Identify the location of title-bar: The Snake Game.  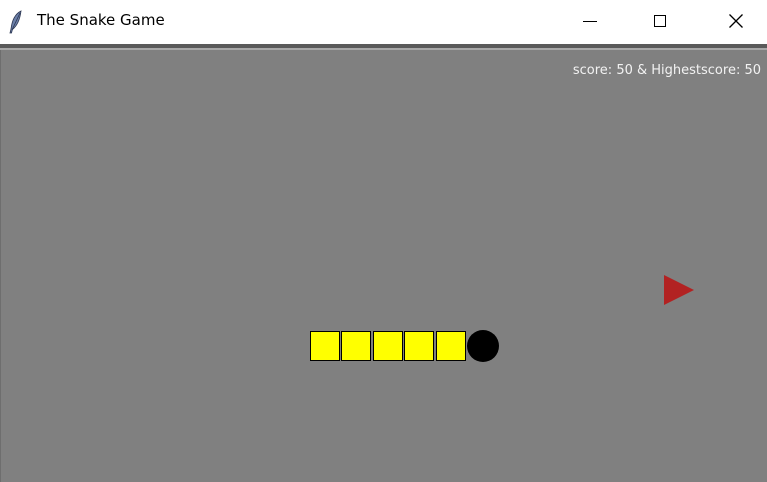
(383, 22).